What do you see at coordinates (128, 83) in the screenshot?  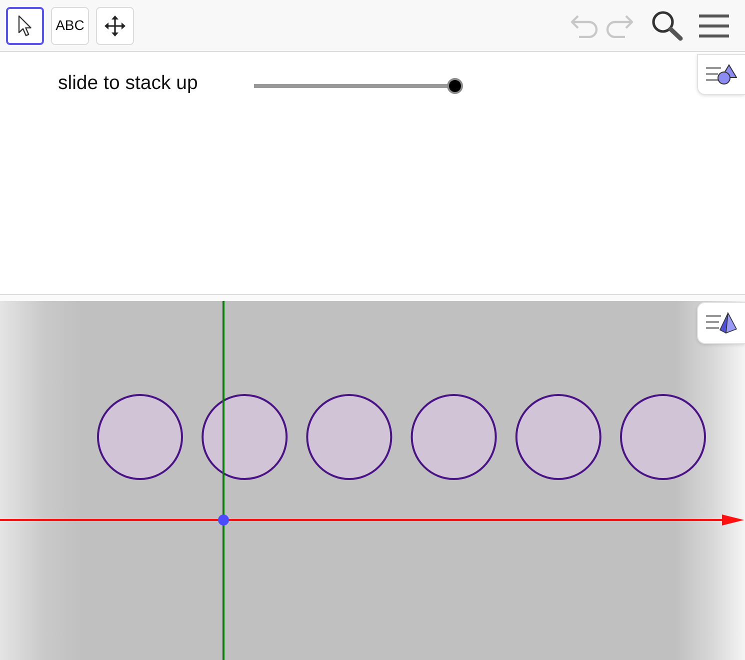 I see `slider-label: slide to stack up` at bounding box center [128, 83].